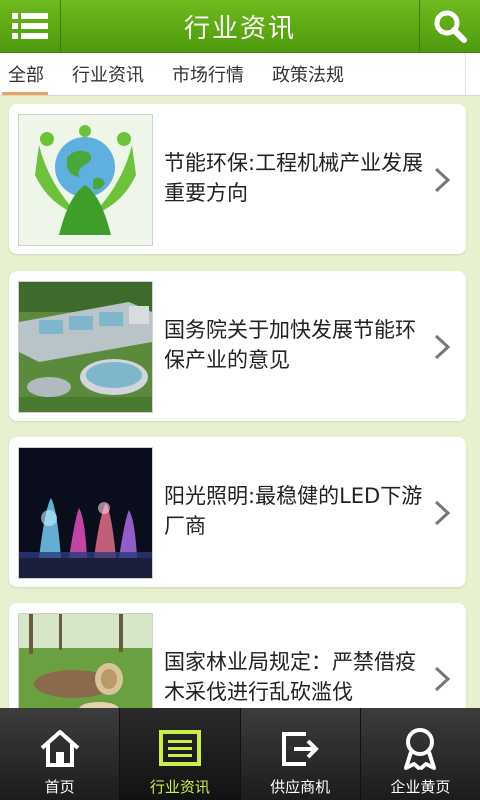 The height and width of the screenshot is (800, 480). Describe the element at coordinates (290, 677) in the screenshot. I see `article-title: 国家林业局规定：严禁借疫木采伐进行乱砍滥伐` at that location.